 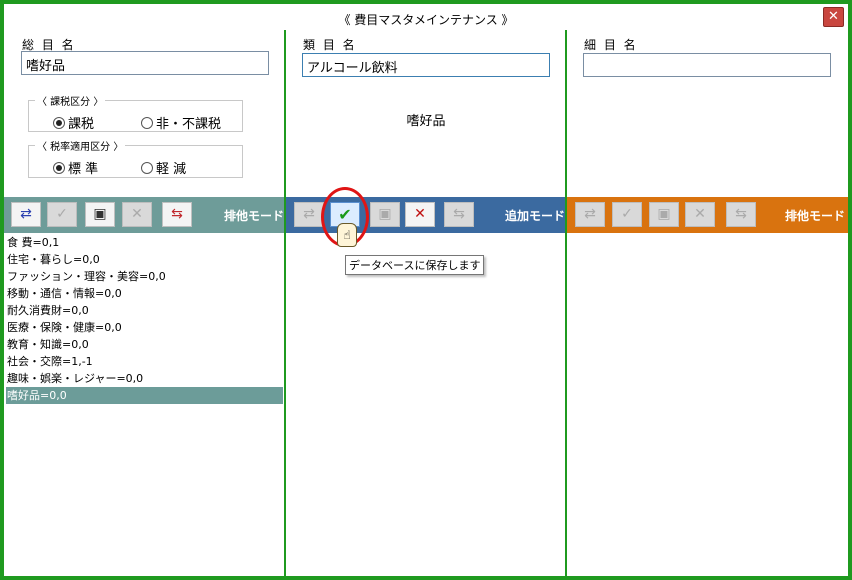 I want to click on list-item: 教育・知識=0,0, so click(x=144, y=344).